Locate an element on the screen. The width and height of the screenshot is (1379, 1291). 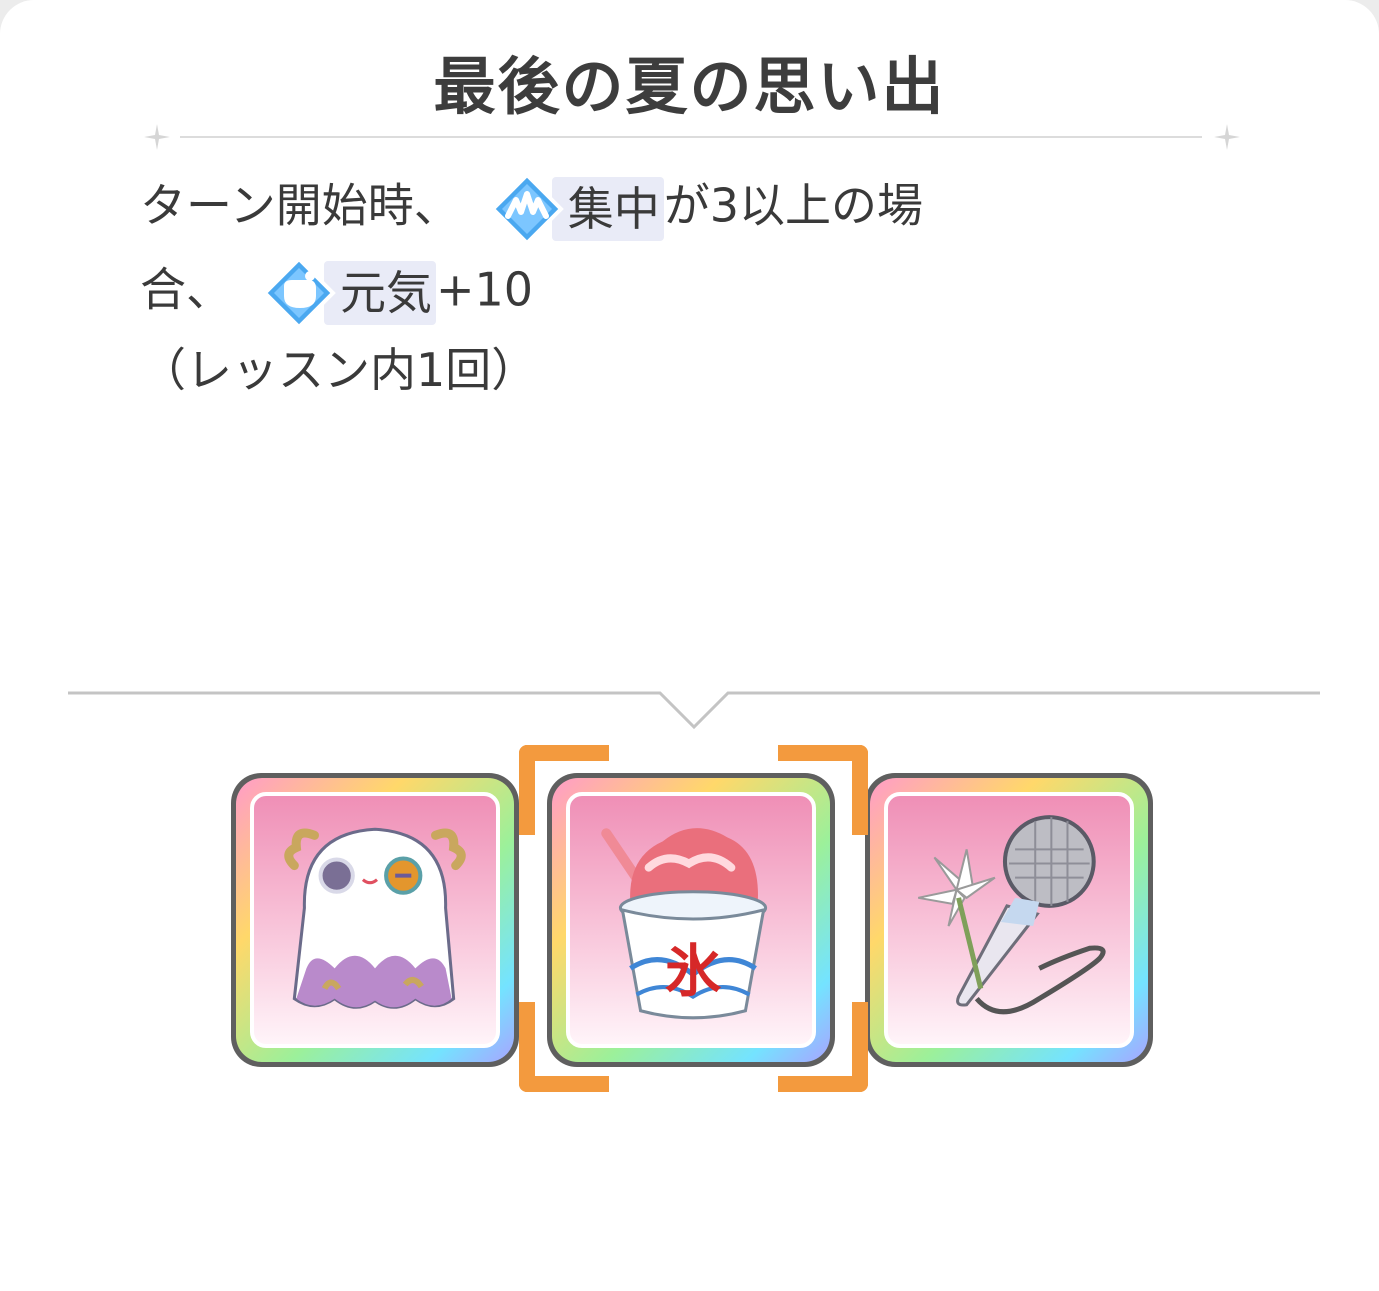
description-text: ターン開始時、 is located at coordinates (300, 205).